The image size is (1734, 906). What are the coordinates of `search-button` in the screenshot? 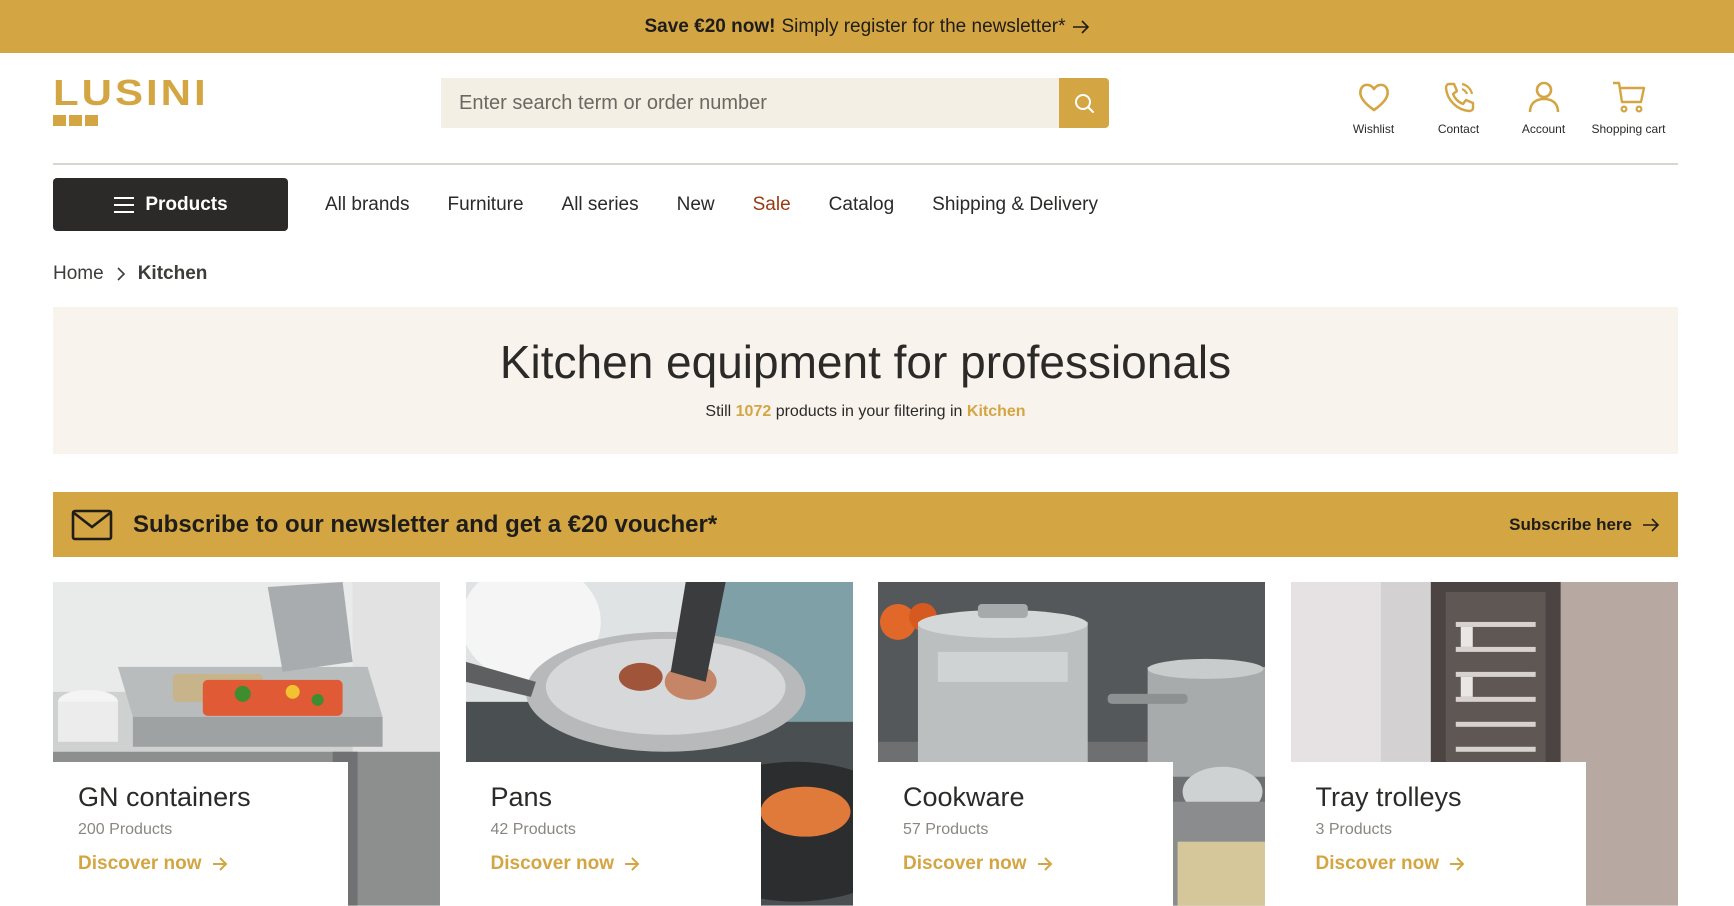 It's located at (1084, 103).